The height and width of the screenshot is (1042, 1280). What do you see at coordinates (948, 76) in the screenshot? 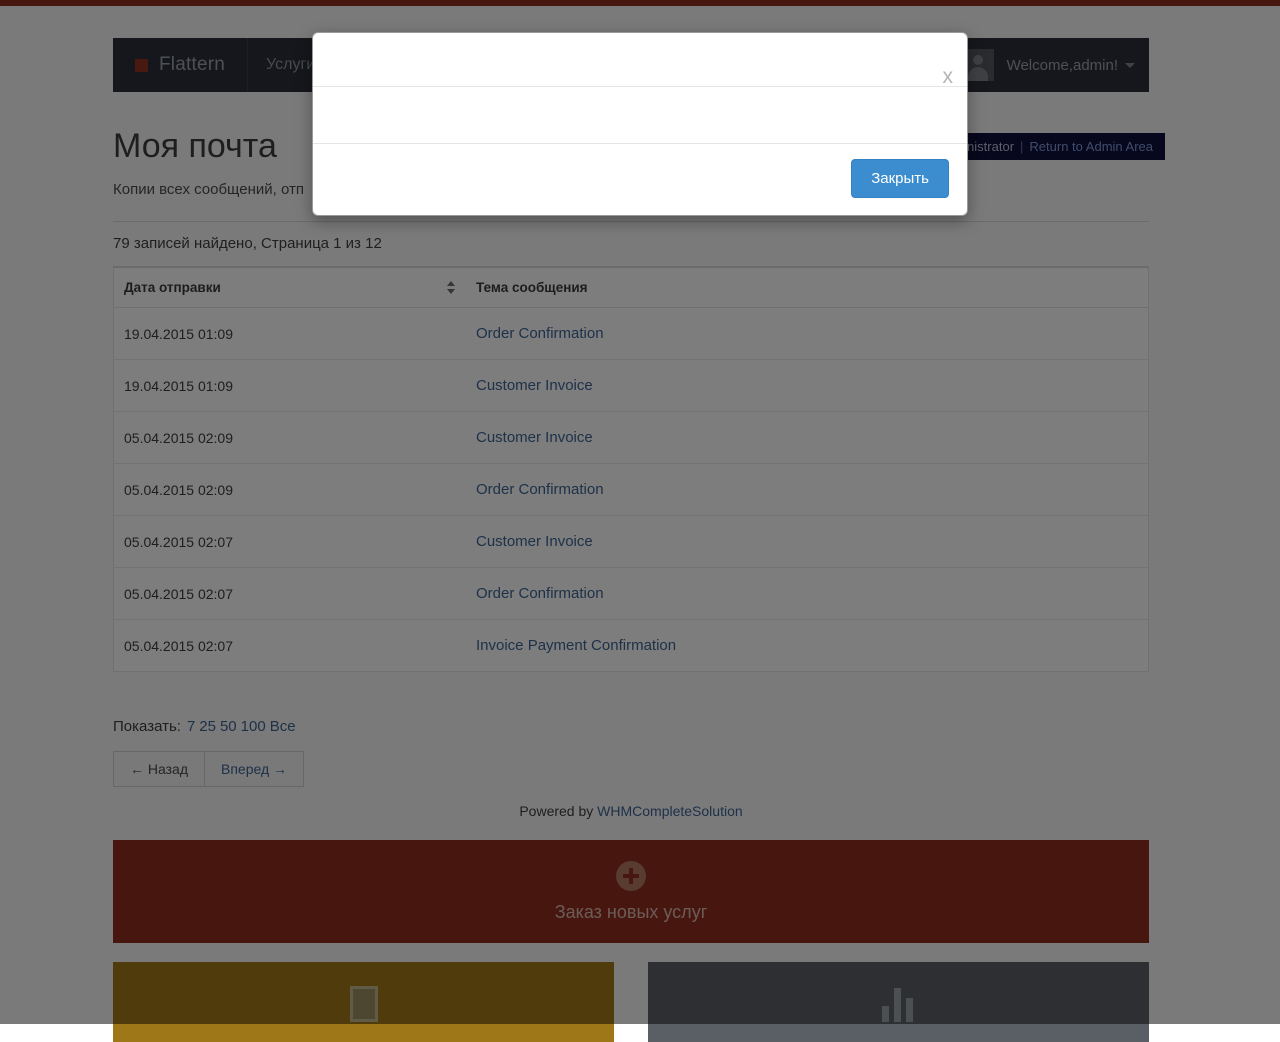
I see `close-icon: x` at bounding box center [948, 76].